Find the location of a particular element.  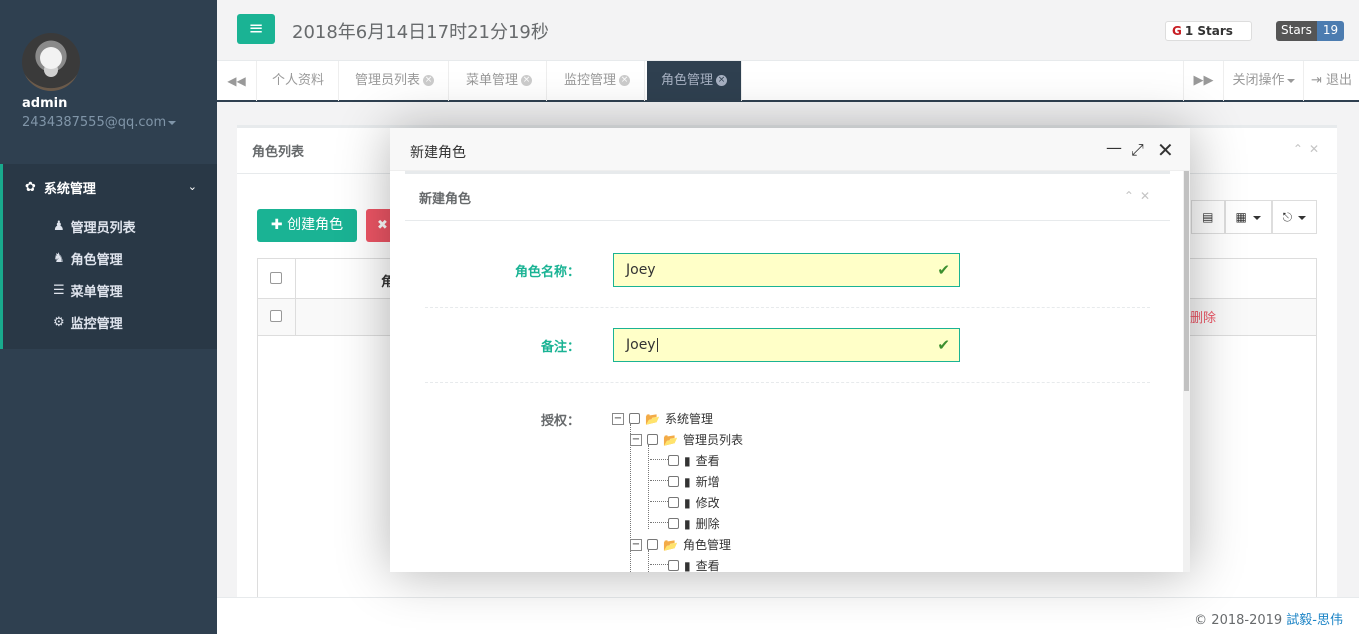

nav-group-header: ✿ 系统管理 is located at coordinates (60, 187).